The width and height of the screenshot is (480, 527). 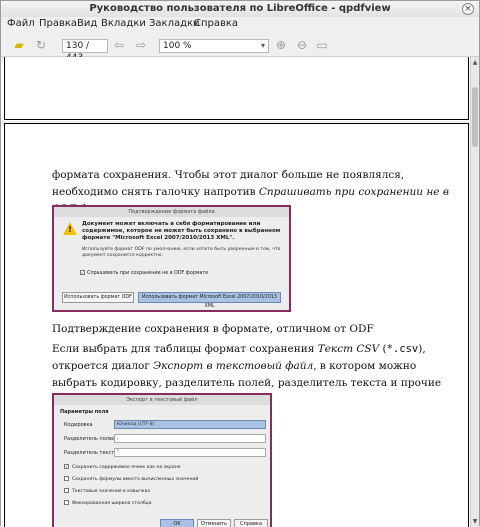 What do you see at coordinates (216, 23) in the screenshot?
I see `menu-help: Справка` at bounding box center [216, 23].